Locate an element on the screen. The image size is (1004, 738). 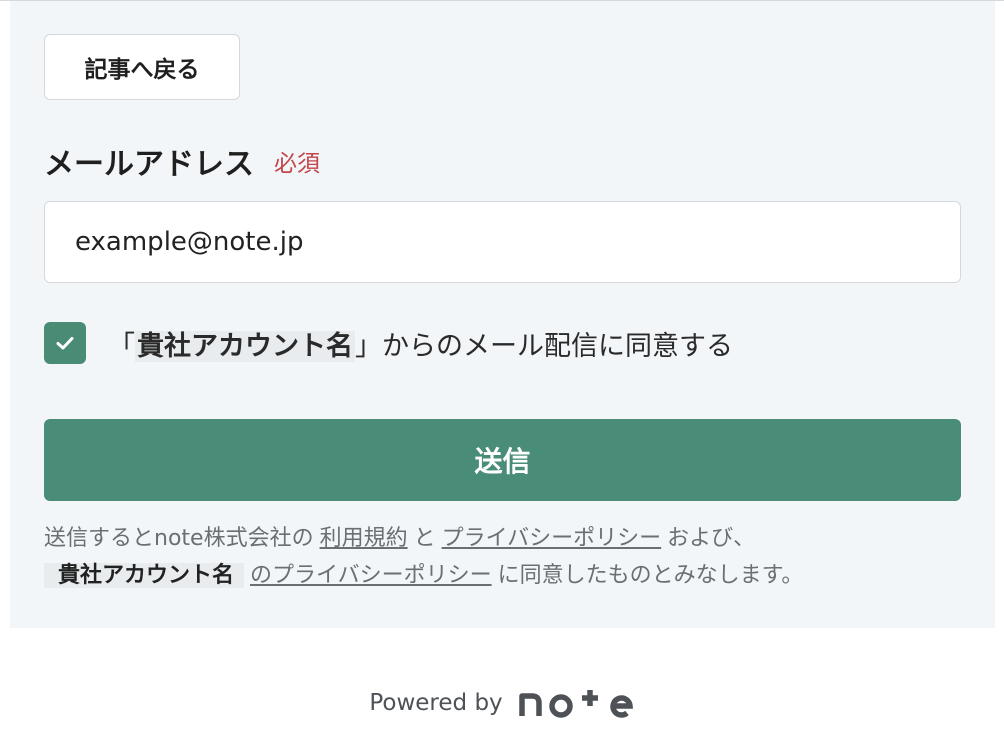
consent-row: 「貴社アカウント名」からのメール配信に同意する is located at coordinates (388, 343).